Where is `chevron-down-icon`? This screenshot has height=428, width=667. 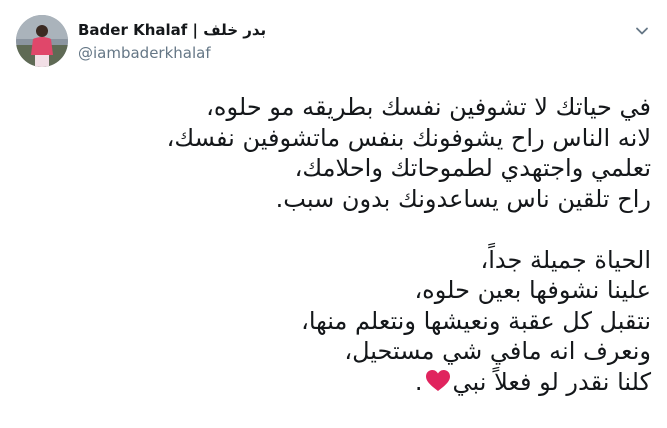 chevron-down-icon is located at coordinates (642, 31).